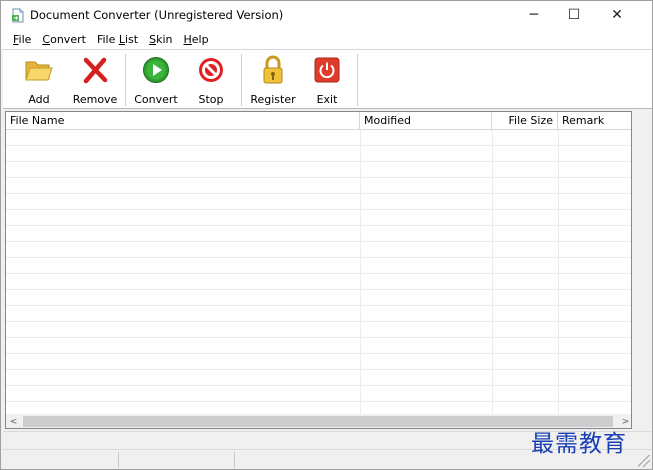 Image resolution: width=653 pixels, height=470 pixels. I want to click on power-icon, so click(327, 70).